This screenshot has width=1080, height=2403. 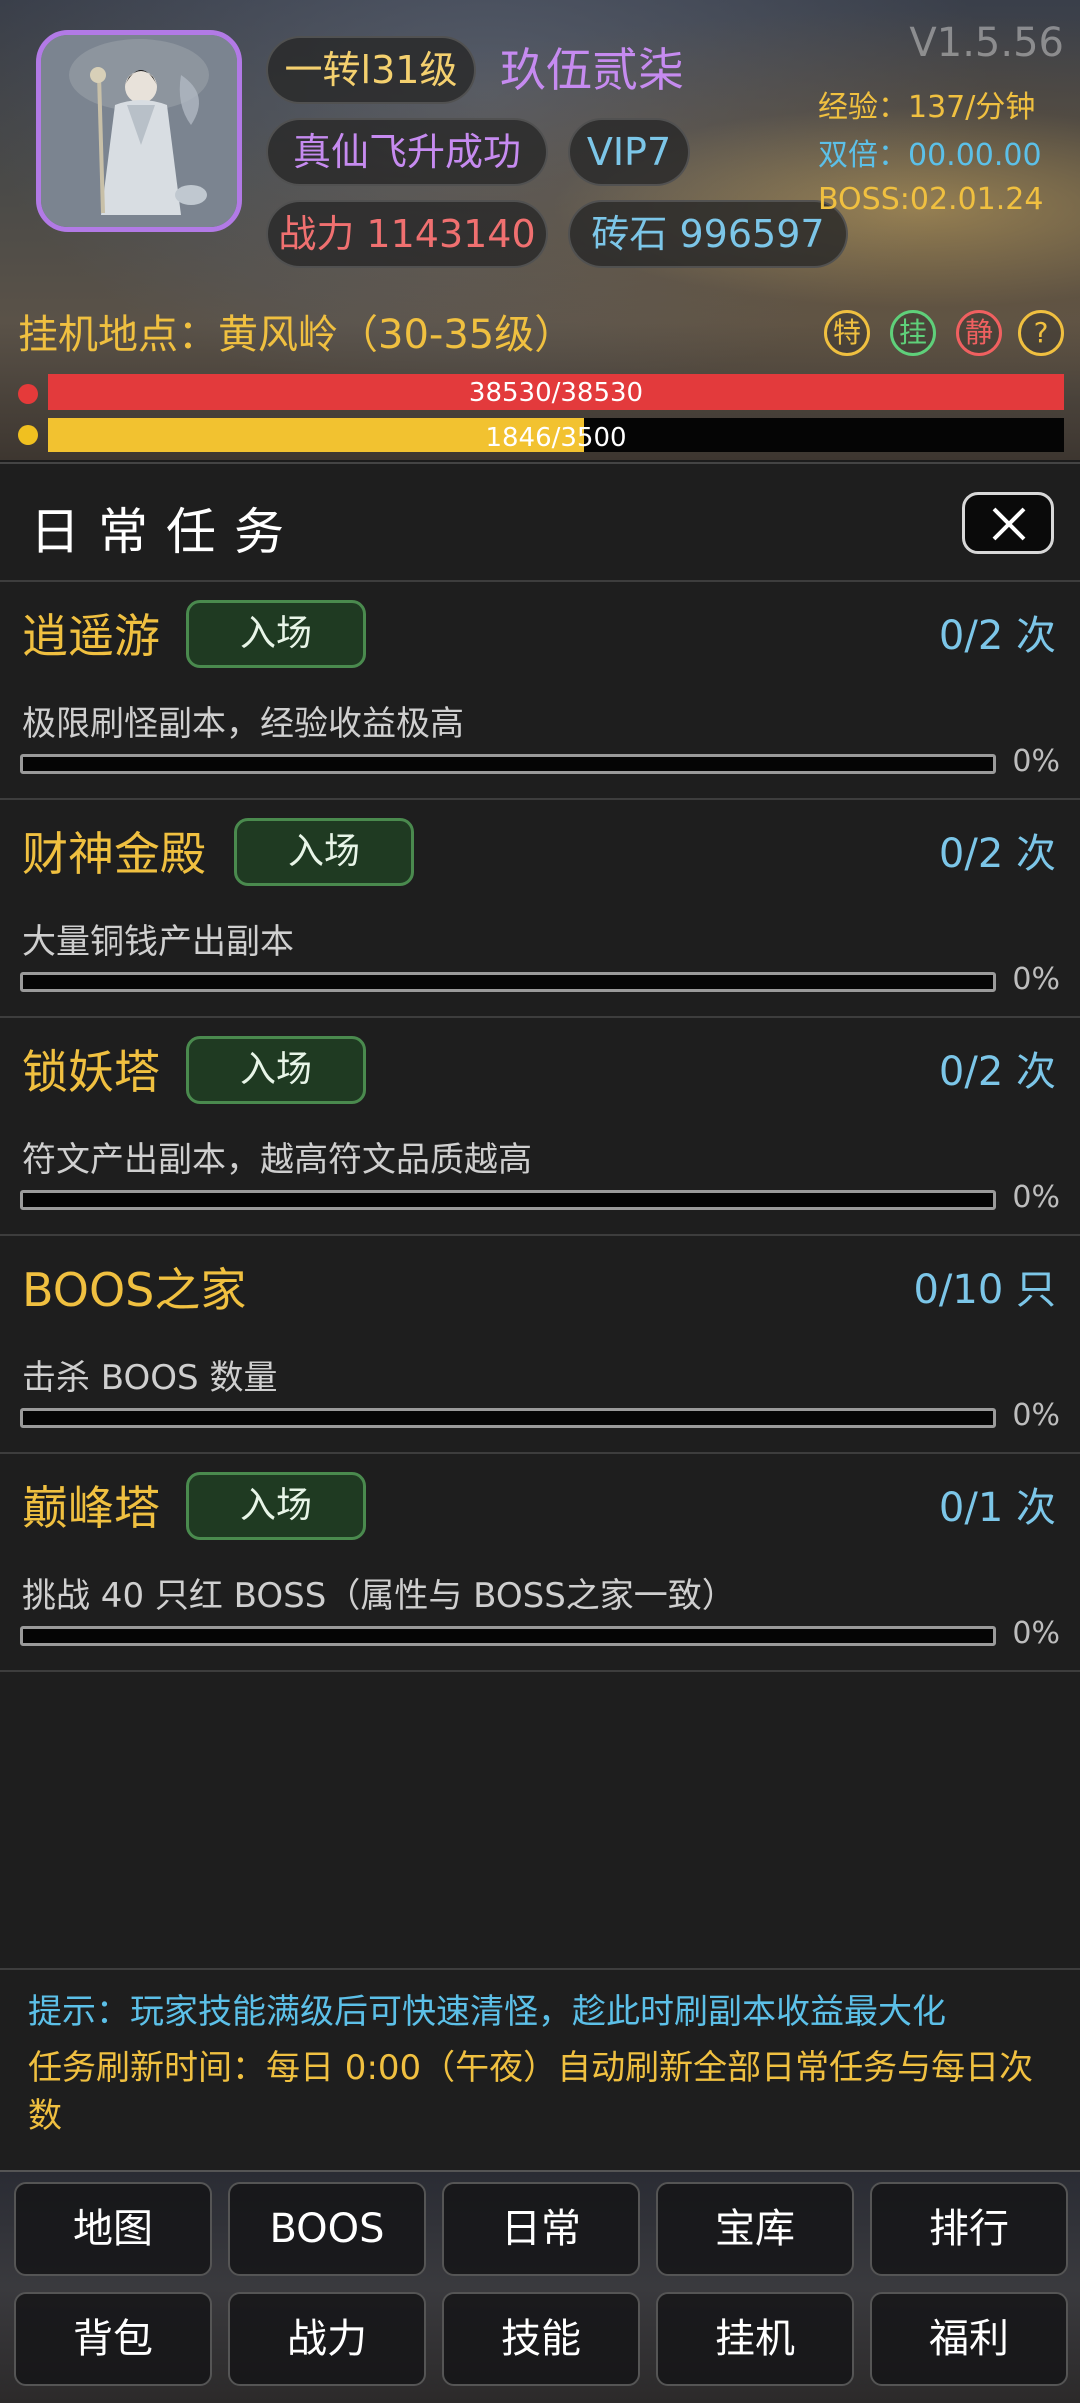 What do you see at coordinates (755, 2339) in the screenshot?
I see `nav-idle-button: 挂机` at bounding box center [755, 2339].